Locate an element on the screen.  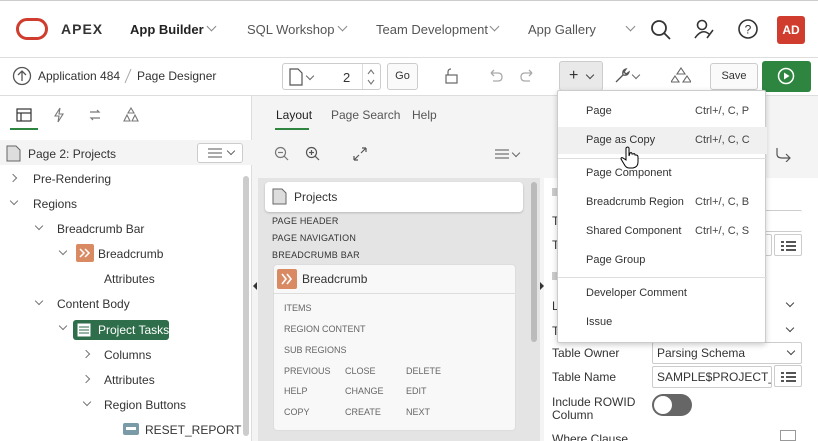
search-icon is located at coordinates (661, 30).